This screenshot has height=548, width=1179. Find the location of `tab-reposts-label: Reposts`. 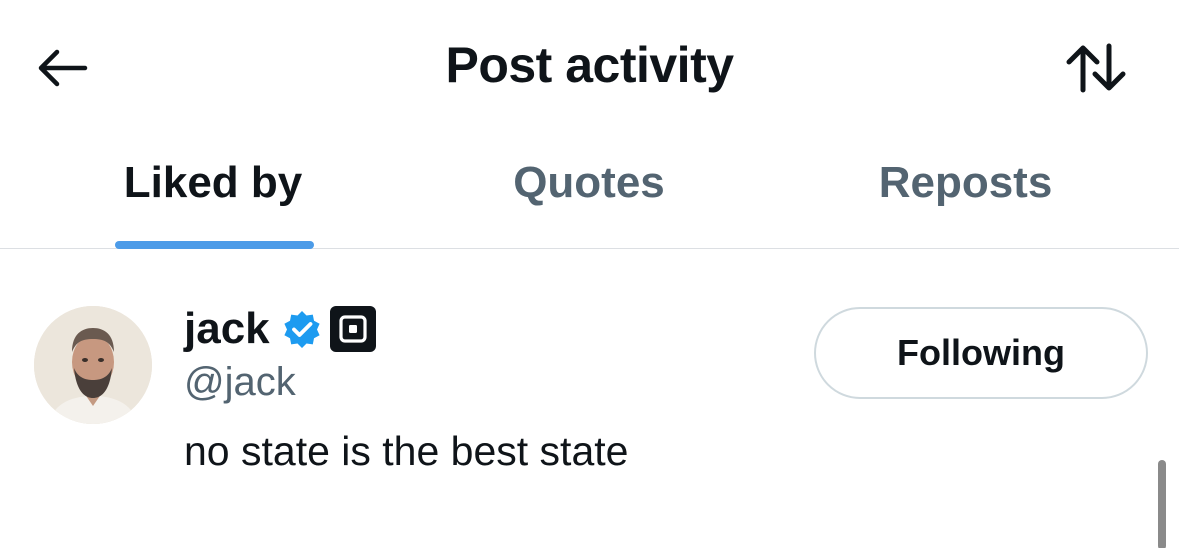

tab-reposts-label: Reposts is located at coordinates (965, 182).